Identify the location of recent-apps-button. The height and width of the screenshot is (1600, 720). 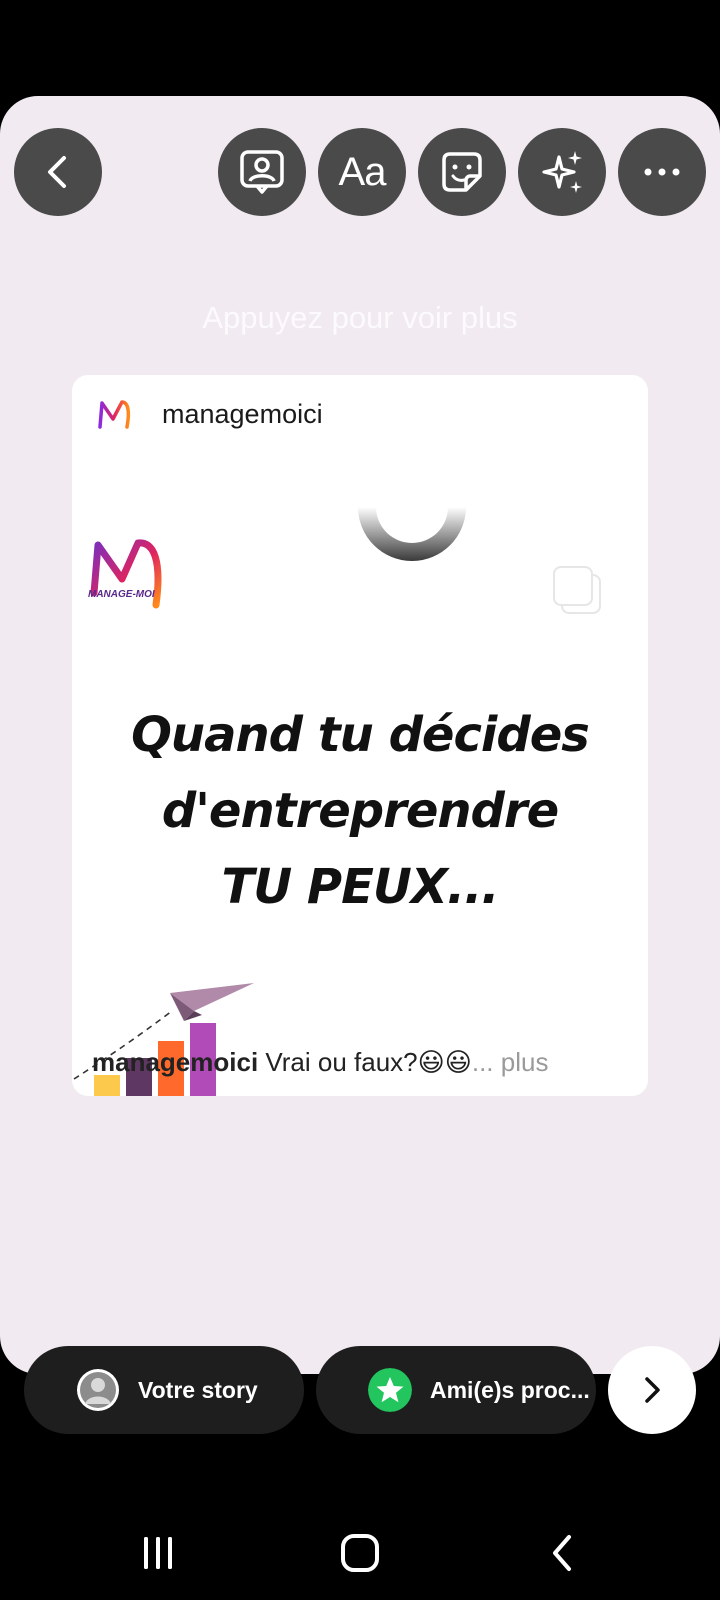
(158, 1553).